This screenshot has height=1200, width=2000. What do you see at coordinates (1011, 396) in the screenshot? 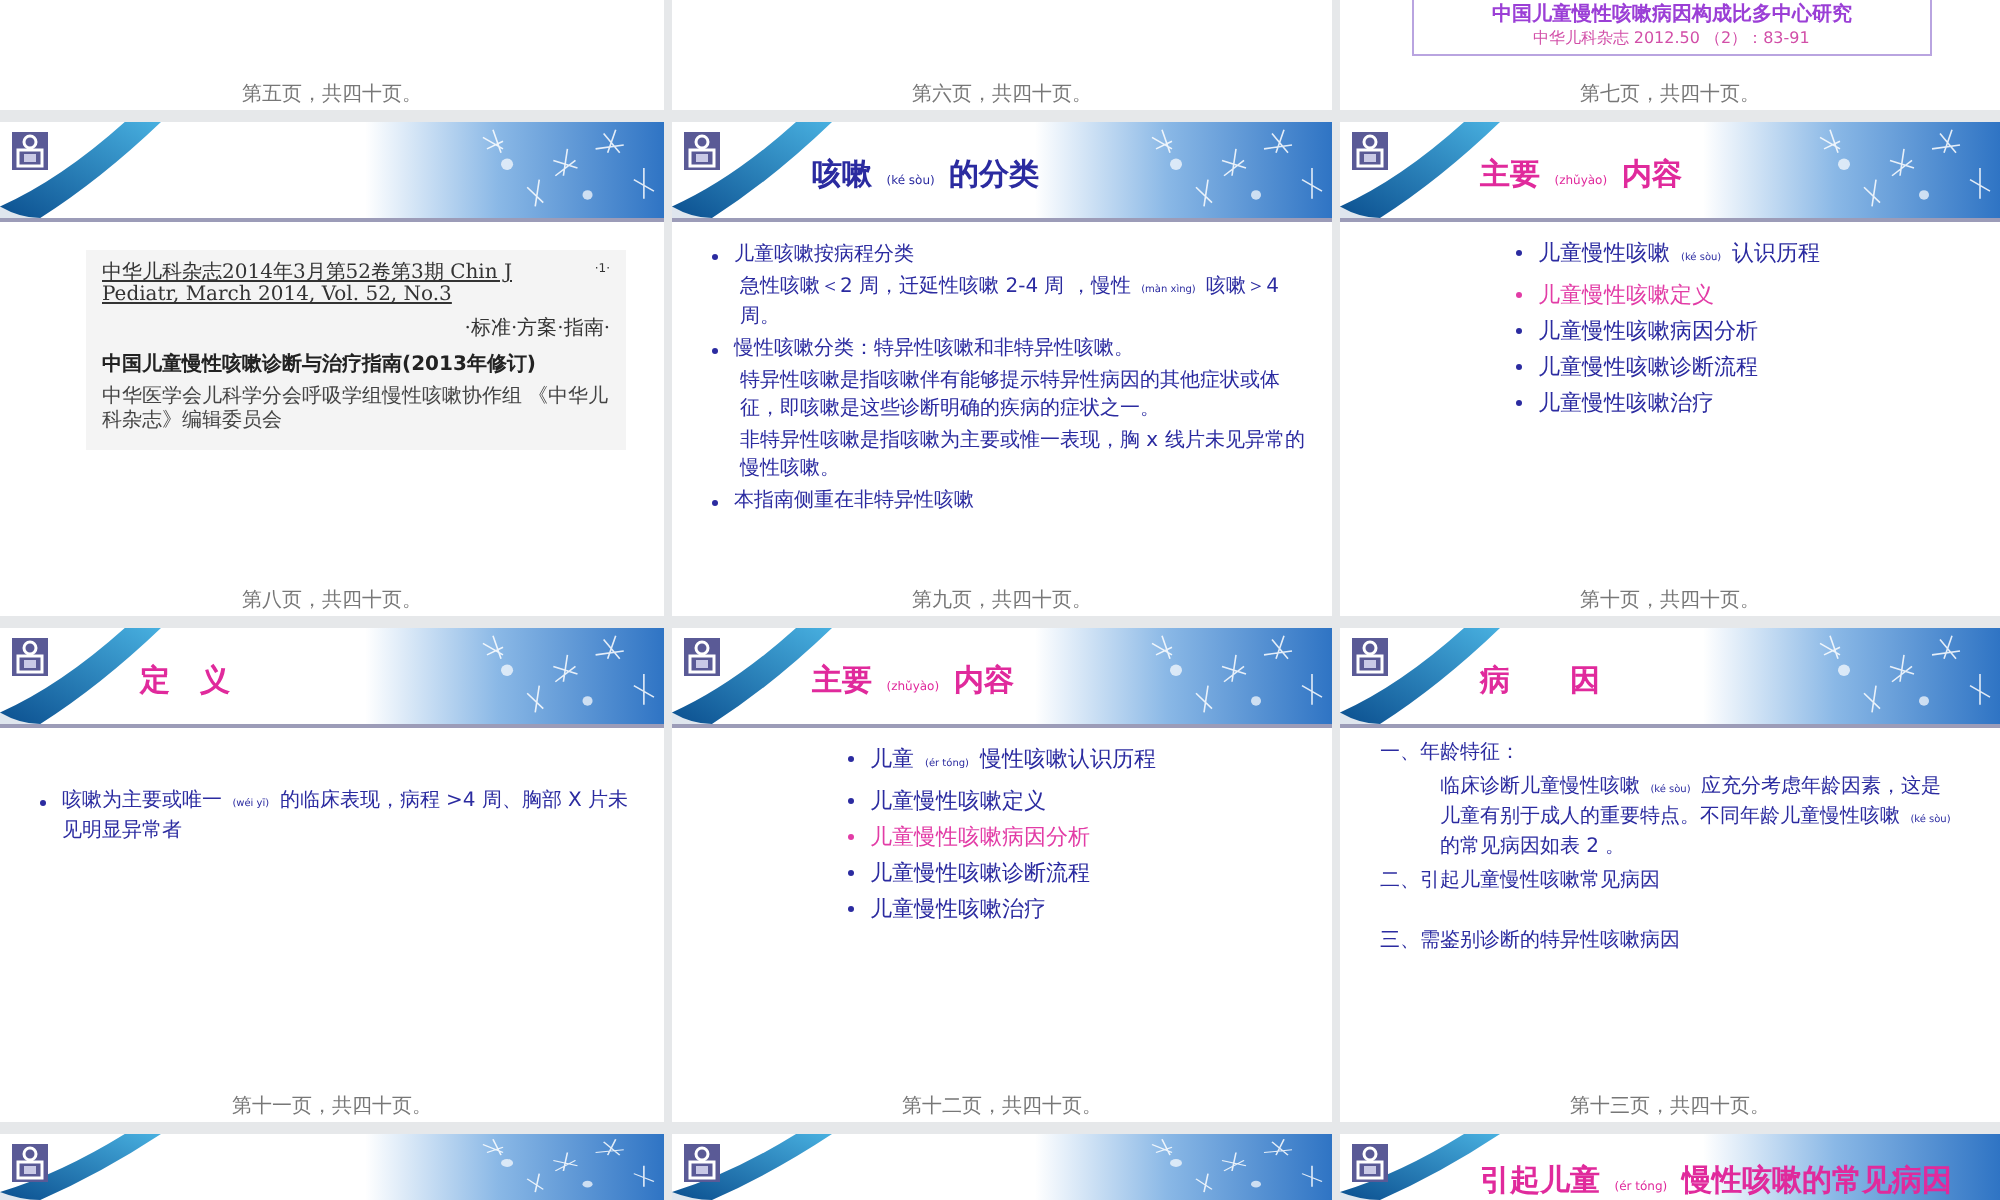
I see `bullet-text: 特异性咳嗽是指咳嗽伴有能够提示特异性病因的其他症状或体征，即咳嗽是这些诊断明确的疾病的症状之一。` at bounding box center [1011, 396].